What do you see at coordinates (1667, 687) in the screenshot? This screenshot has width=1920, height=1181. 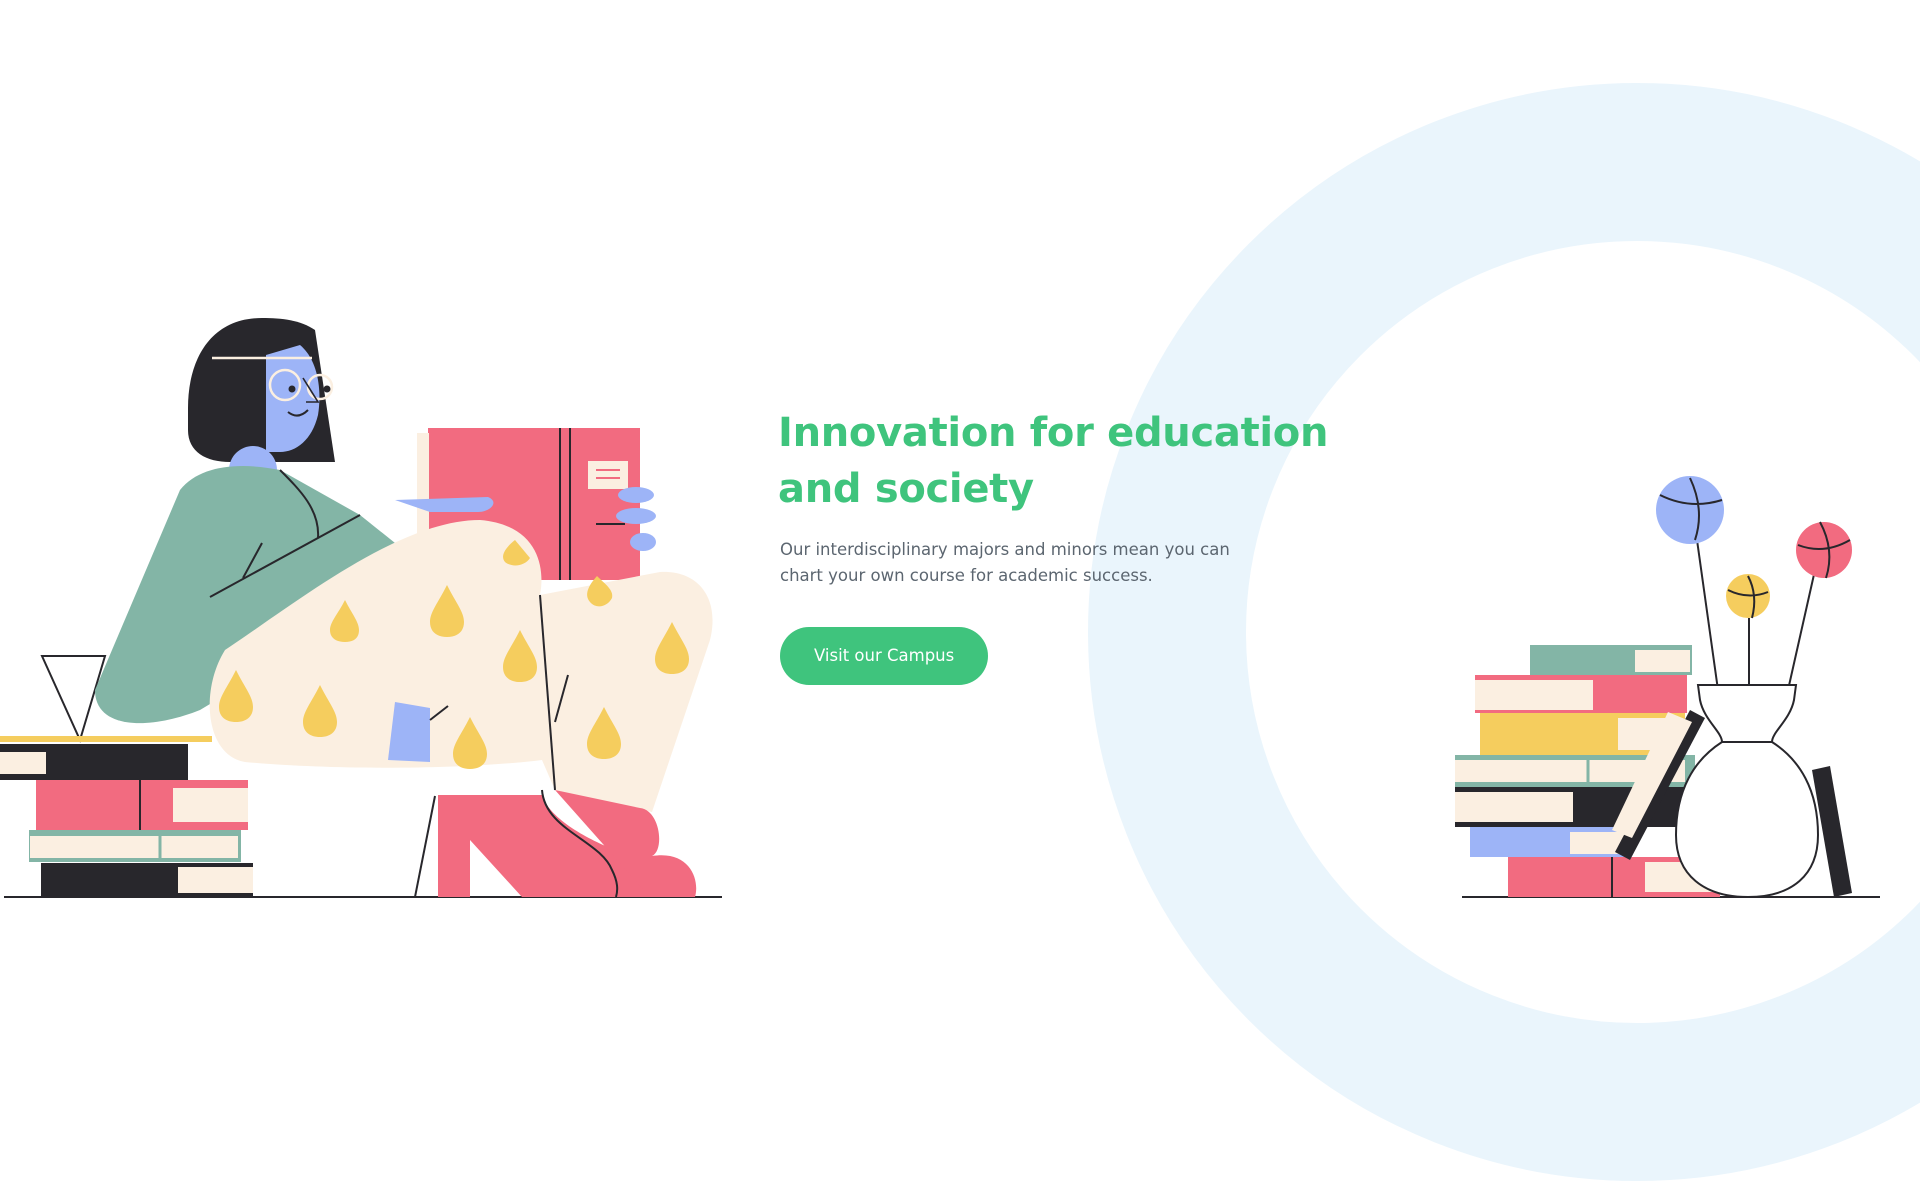 I see `books-and-vase-illustration` at bounding box center [1667, 687].